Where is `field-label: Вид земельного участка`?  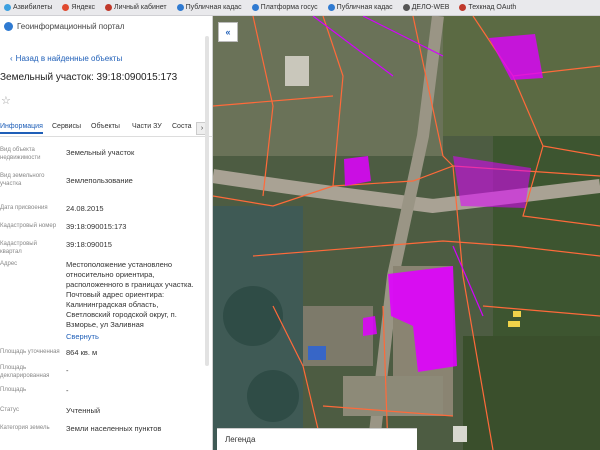 field-label: Вид земельного участка is located at coordinates (22, 180).